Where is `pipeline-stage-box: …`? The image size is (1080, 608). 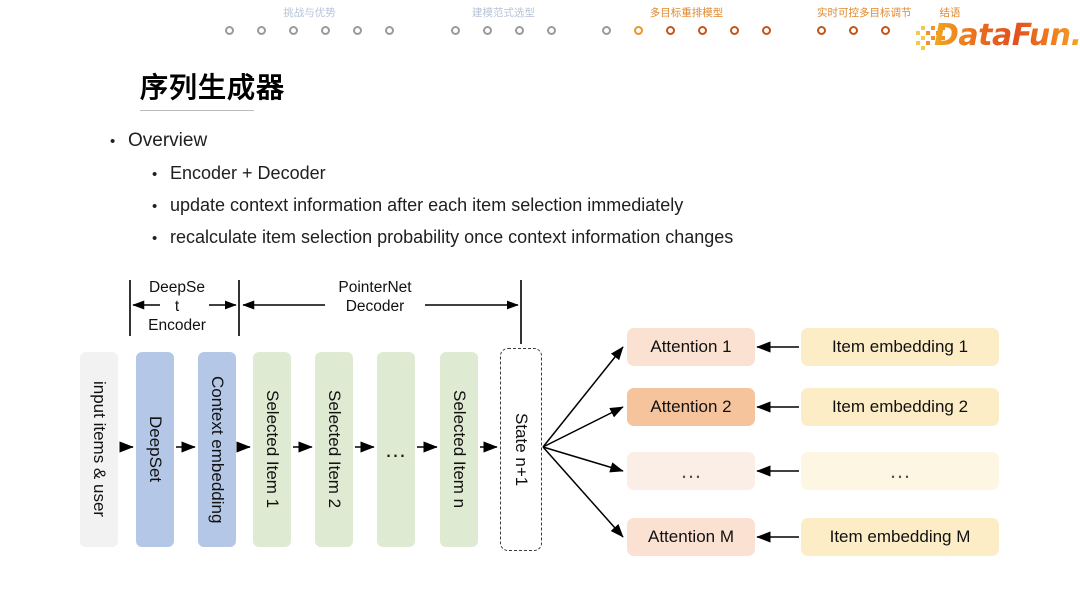 pipeline-stage-box: … is located at coordinates (396, 449).